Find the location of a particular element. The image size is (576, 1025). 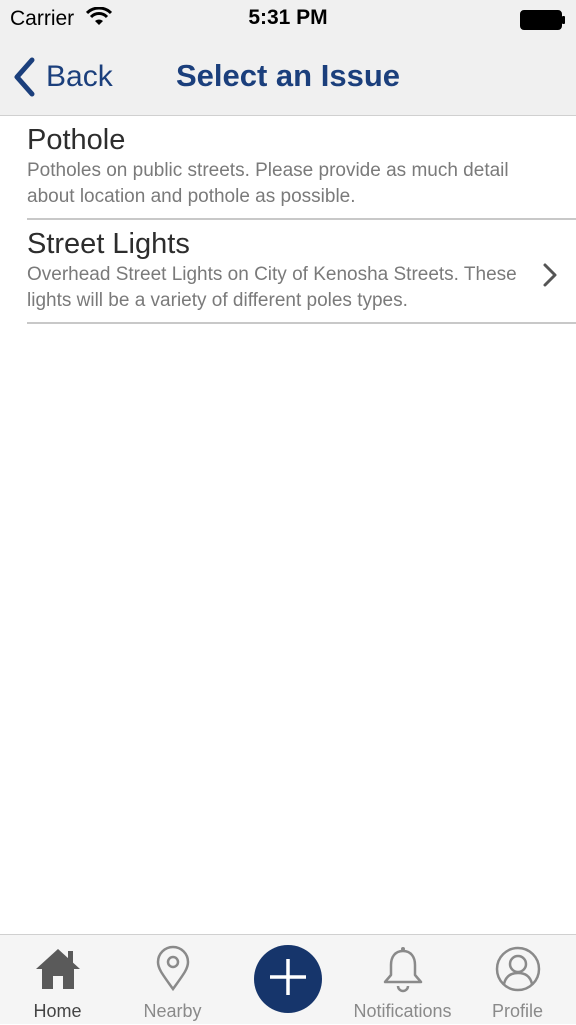

issue-title: Pothole is located at coordinates (76, 140).